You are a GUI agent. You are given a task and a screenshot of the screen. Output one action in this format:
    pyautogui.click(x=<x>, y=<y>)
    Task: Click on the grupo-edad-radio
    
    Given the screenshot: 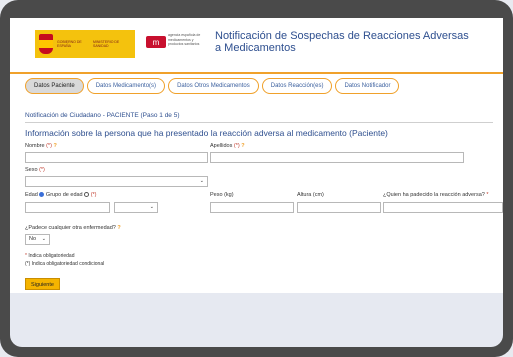 What is the action you would take?
    pyautogui.click(x=87, y=195)
    